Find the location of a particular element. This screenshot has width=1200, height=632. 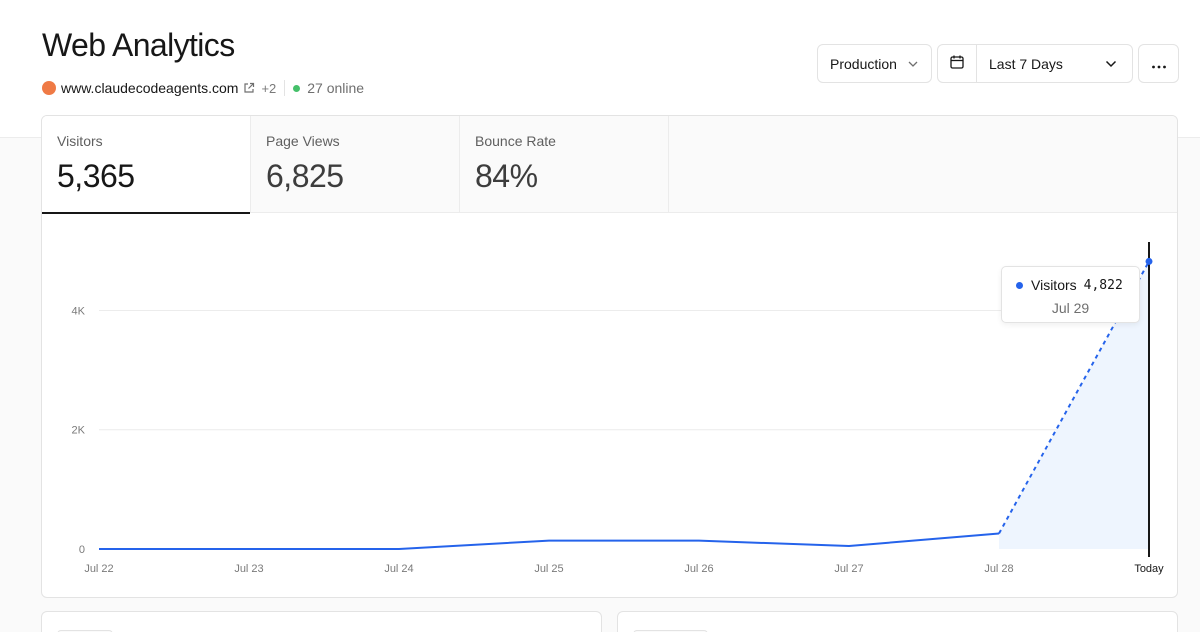

more-horizontal-icon is located at coordinates (1159, 64).